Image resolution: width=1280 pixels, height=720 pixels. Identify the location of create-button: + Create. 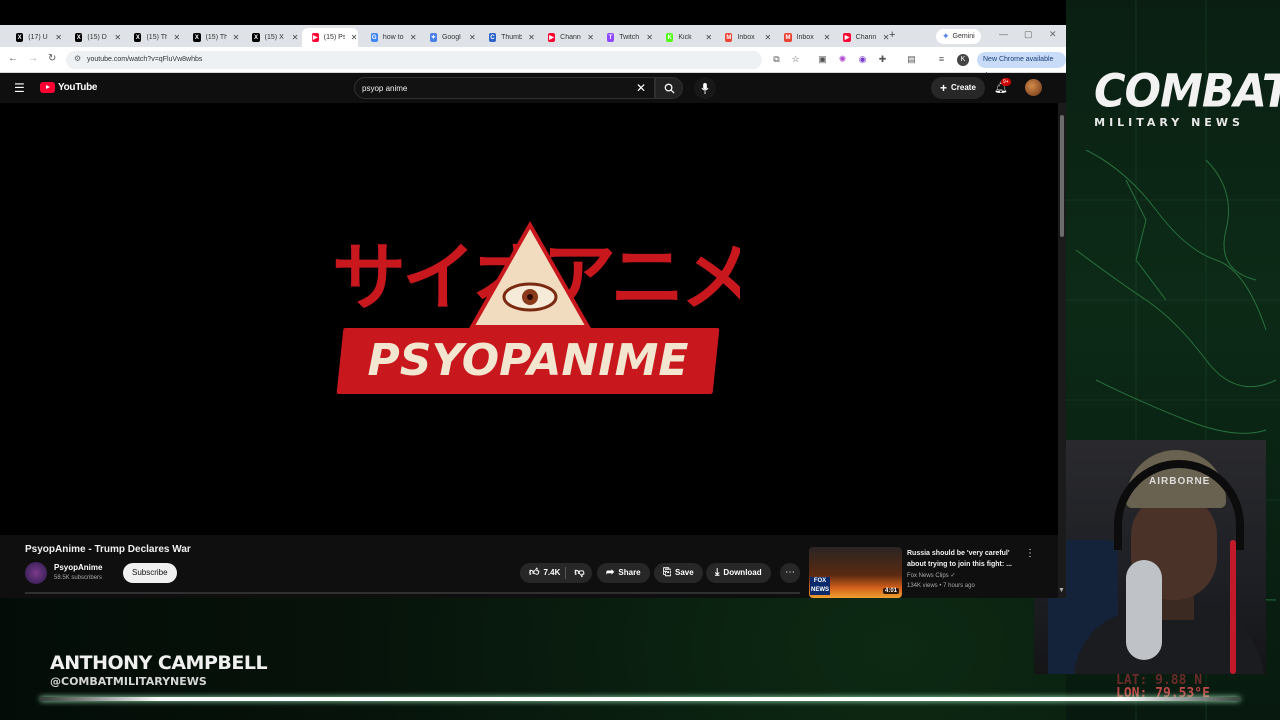
(958, 88).